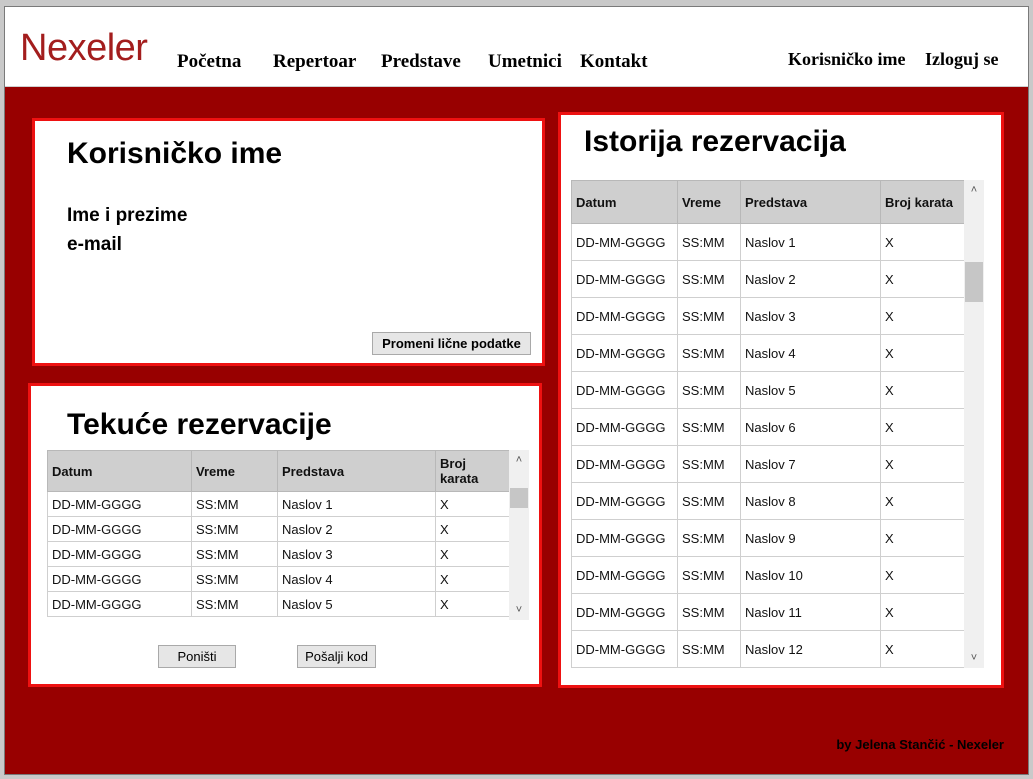 The width and height of the screenshot is (1033, 779). Describe the element at coordinates (356, 504) in the screenshot. I see `table-cell: Naslov 1` at that location.